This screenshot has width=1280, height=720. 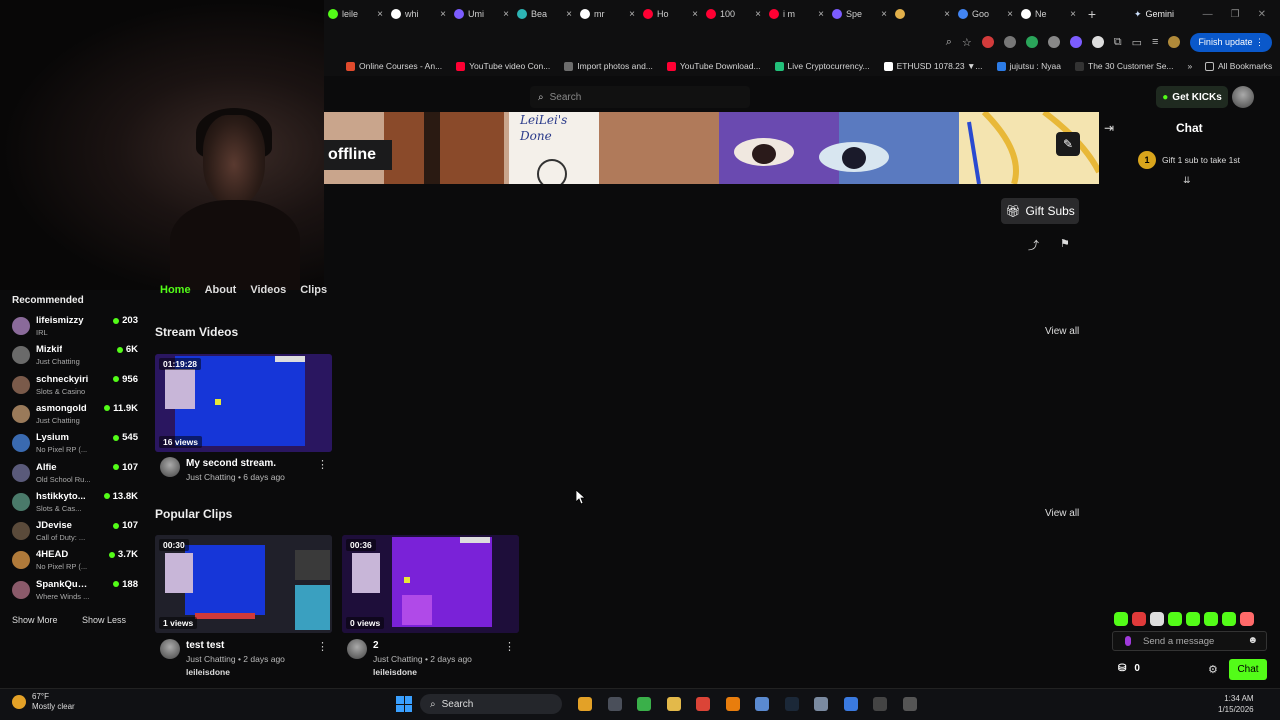 I want to click on show-more-button: Show More, so click(x=35, y=620).